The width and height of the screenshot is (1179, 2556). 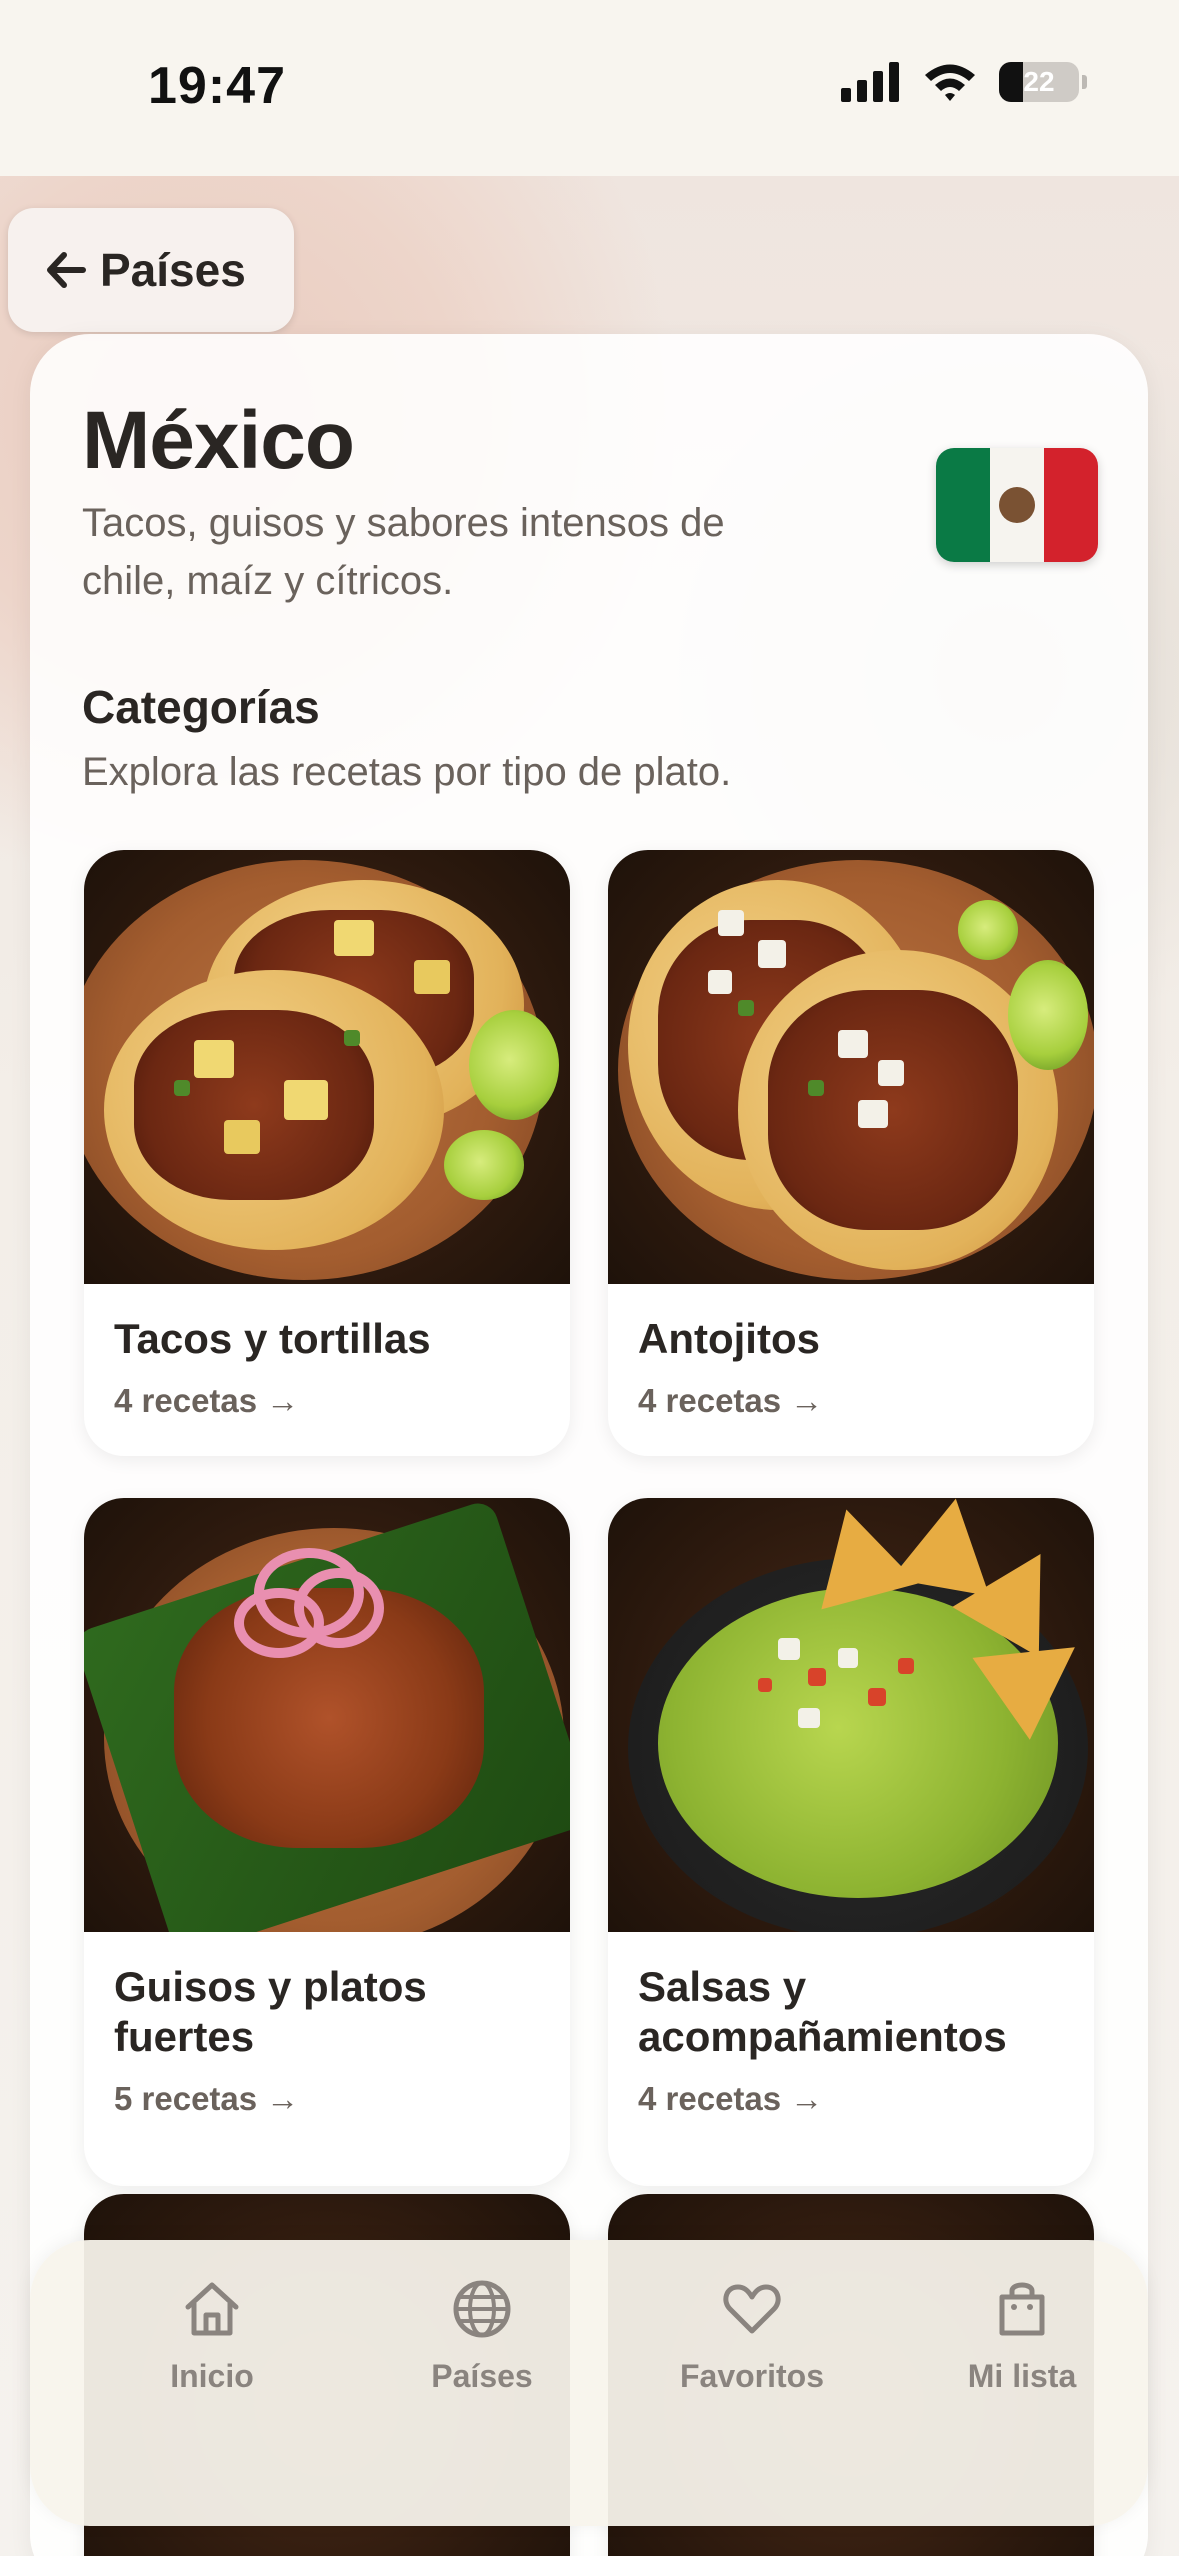 I want to click on category-image-guisos, so click(x=327, y=1715).